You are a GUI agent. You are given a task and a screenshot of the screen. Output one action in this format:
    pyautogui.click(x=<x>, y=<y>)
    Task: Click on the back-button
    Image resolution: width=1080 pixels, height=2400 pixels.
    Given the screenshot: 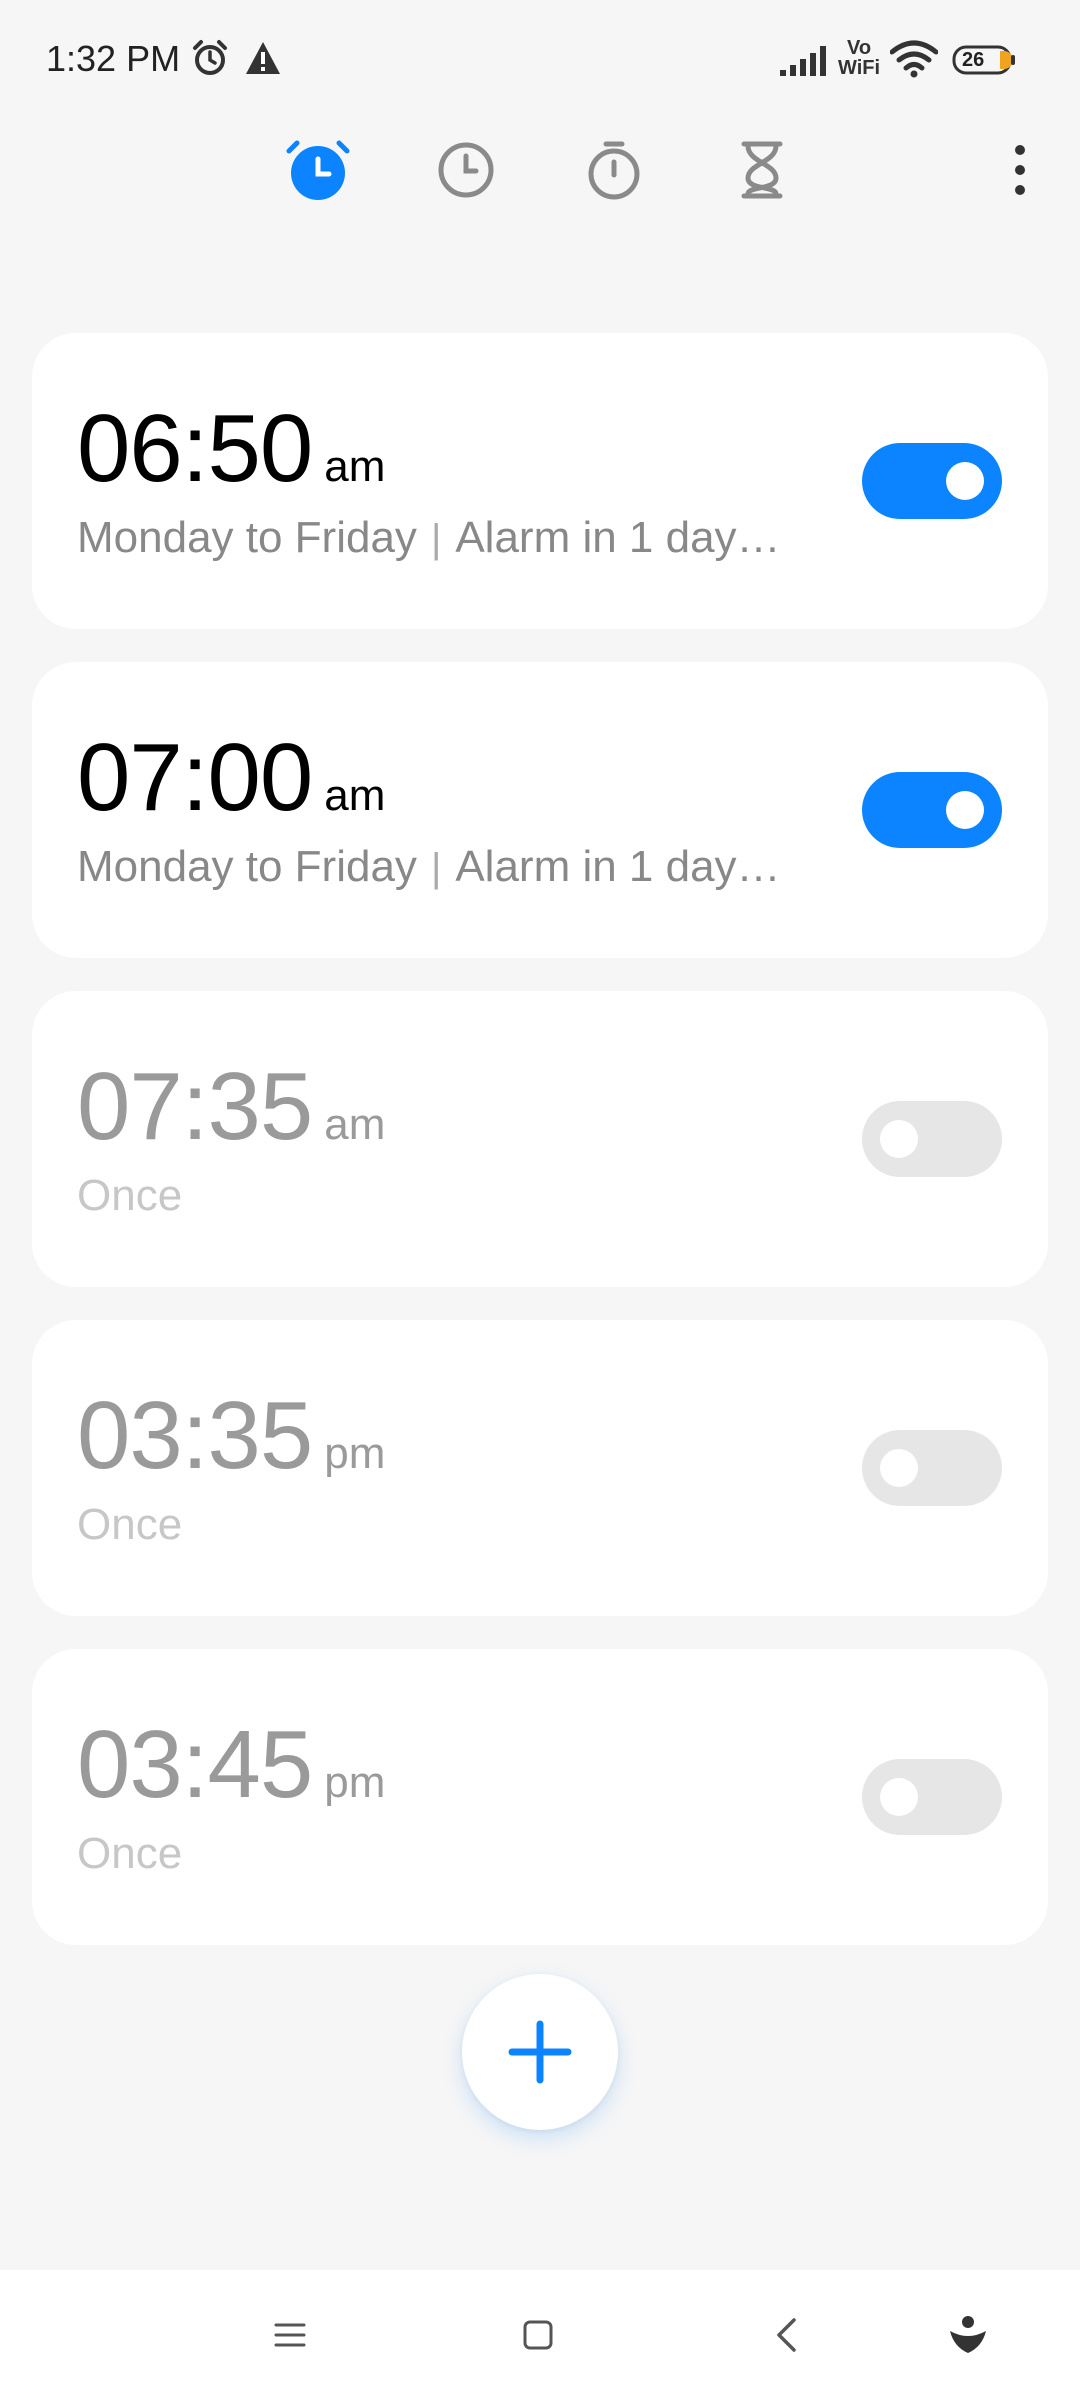 What is the action you would take?
    pyautogui.click(x=786, y=2335)
    